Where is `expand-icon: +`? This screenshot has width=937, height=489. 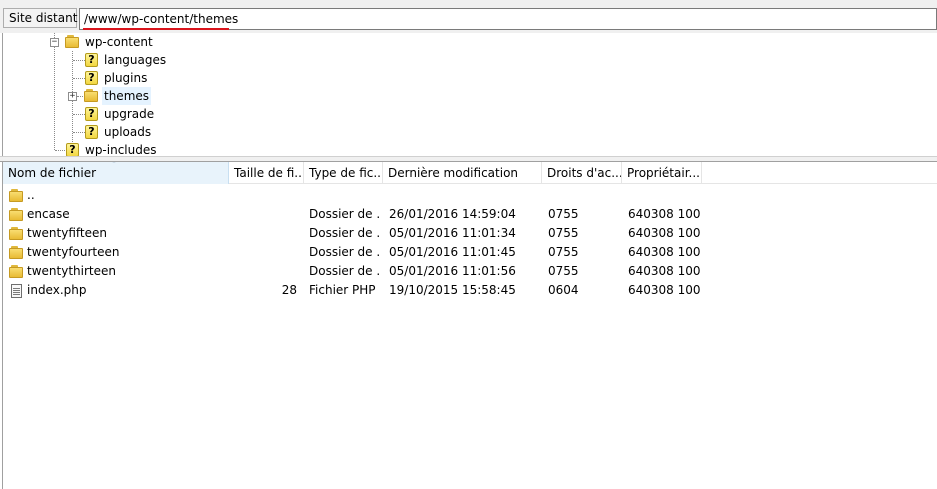
expand-icon: + is located at coordinates (72, 96).